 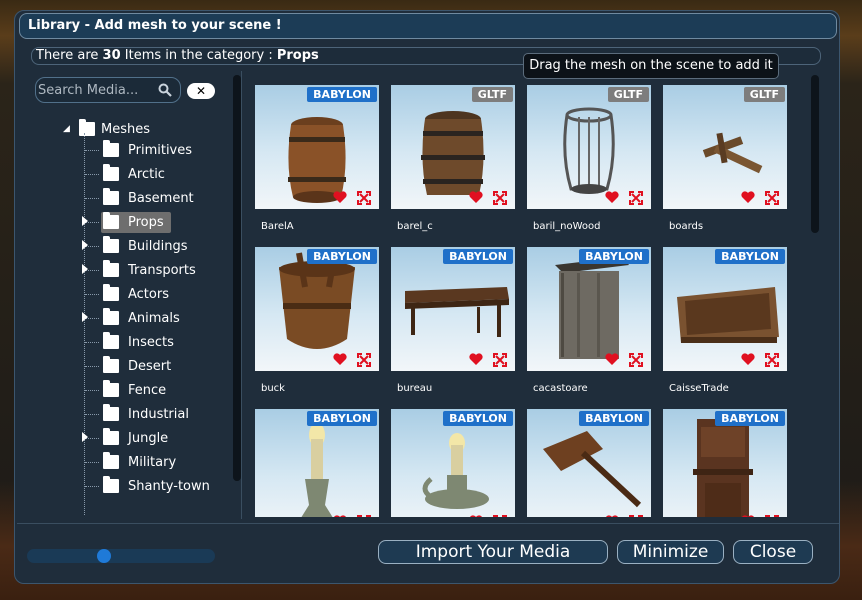 I want to click on clear-search-button: ✕, so click(x=201, y=91).